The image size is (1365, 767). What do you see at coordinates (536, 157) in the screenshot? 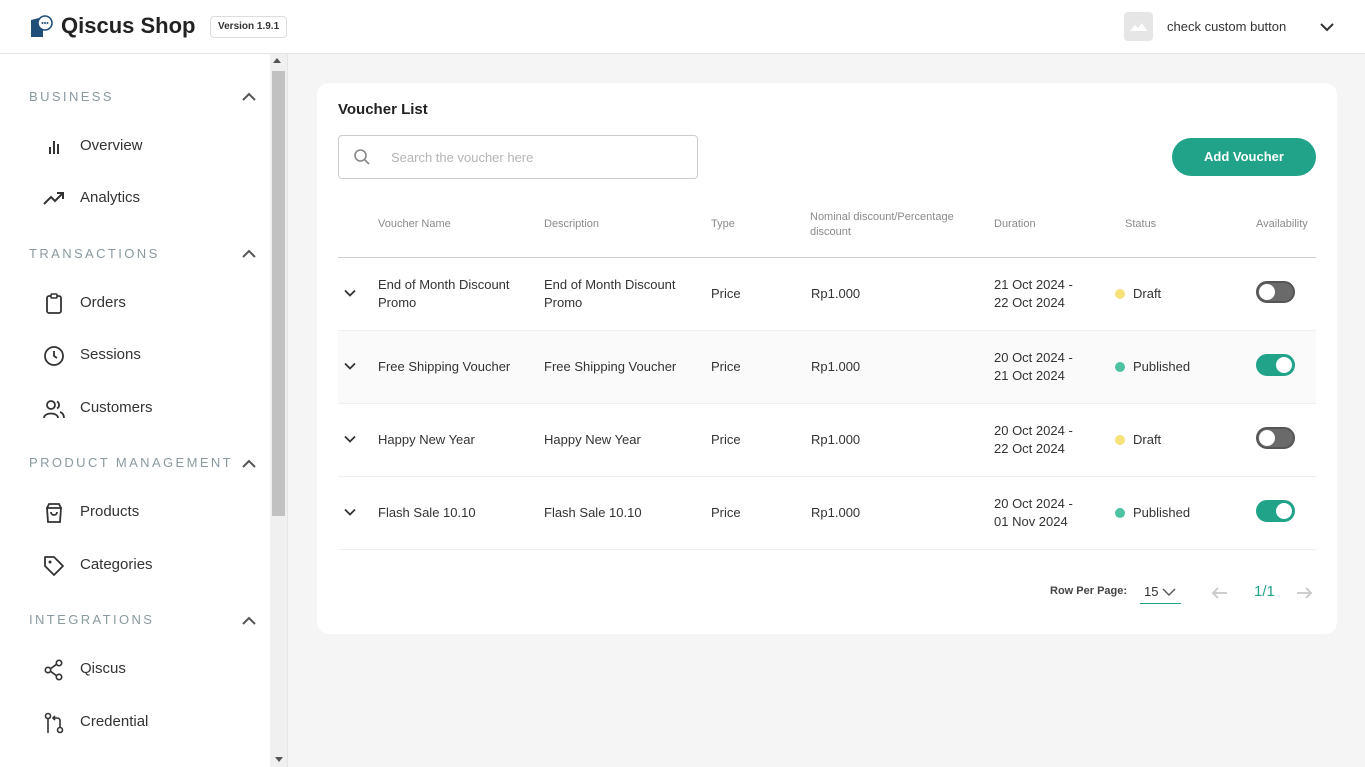
I see `search-input` at bounding box center [536, 157].